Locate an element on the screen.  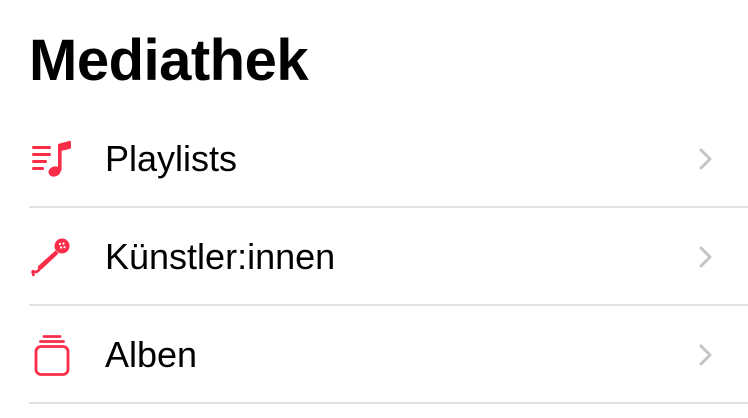
library-row-label: Playlists is located at coordinates (171, 158).